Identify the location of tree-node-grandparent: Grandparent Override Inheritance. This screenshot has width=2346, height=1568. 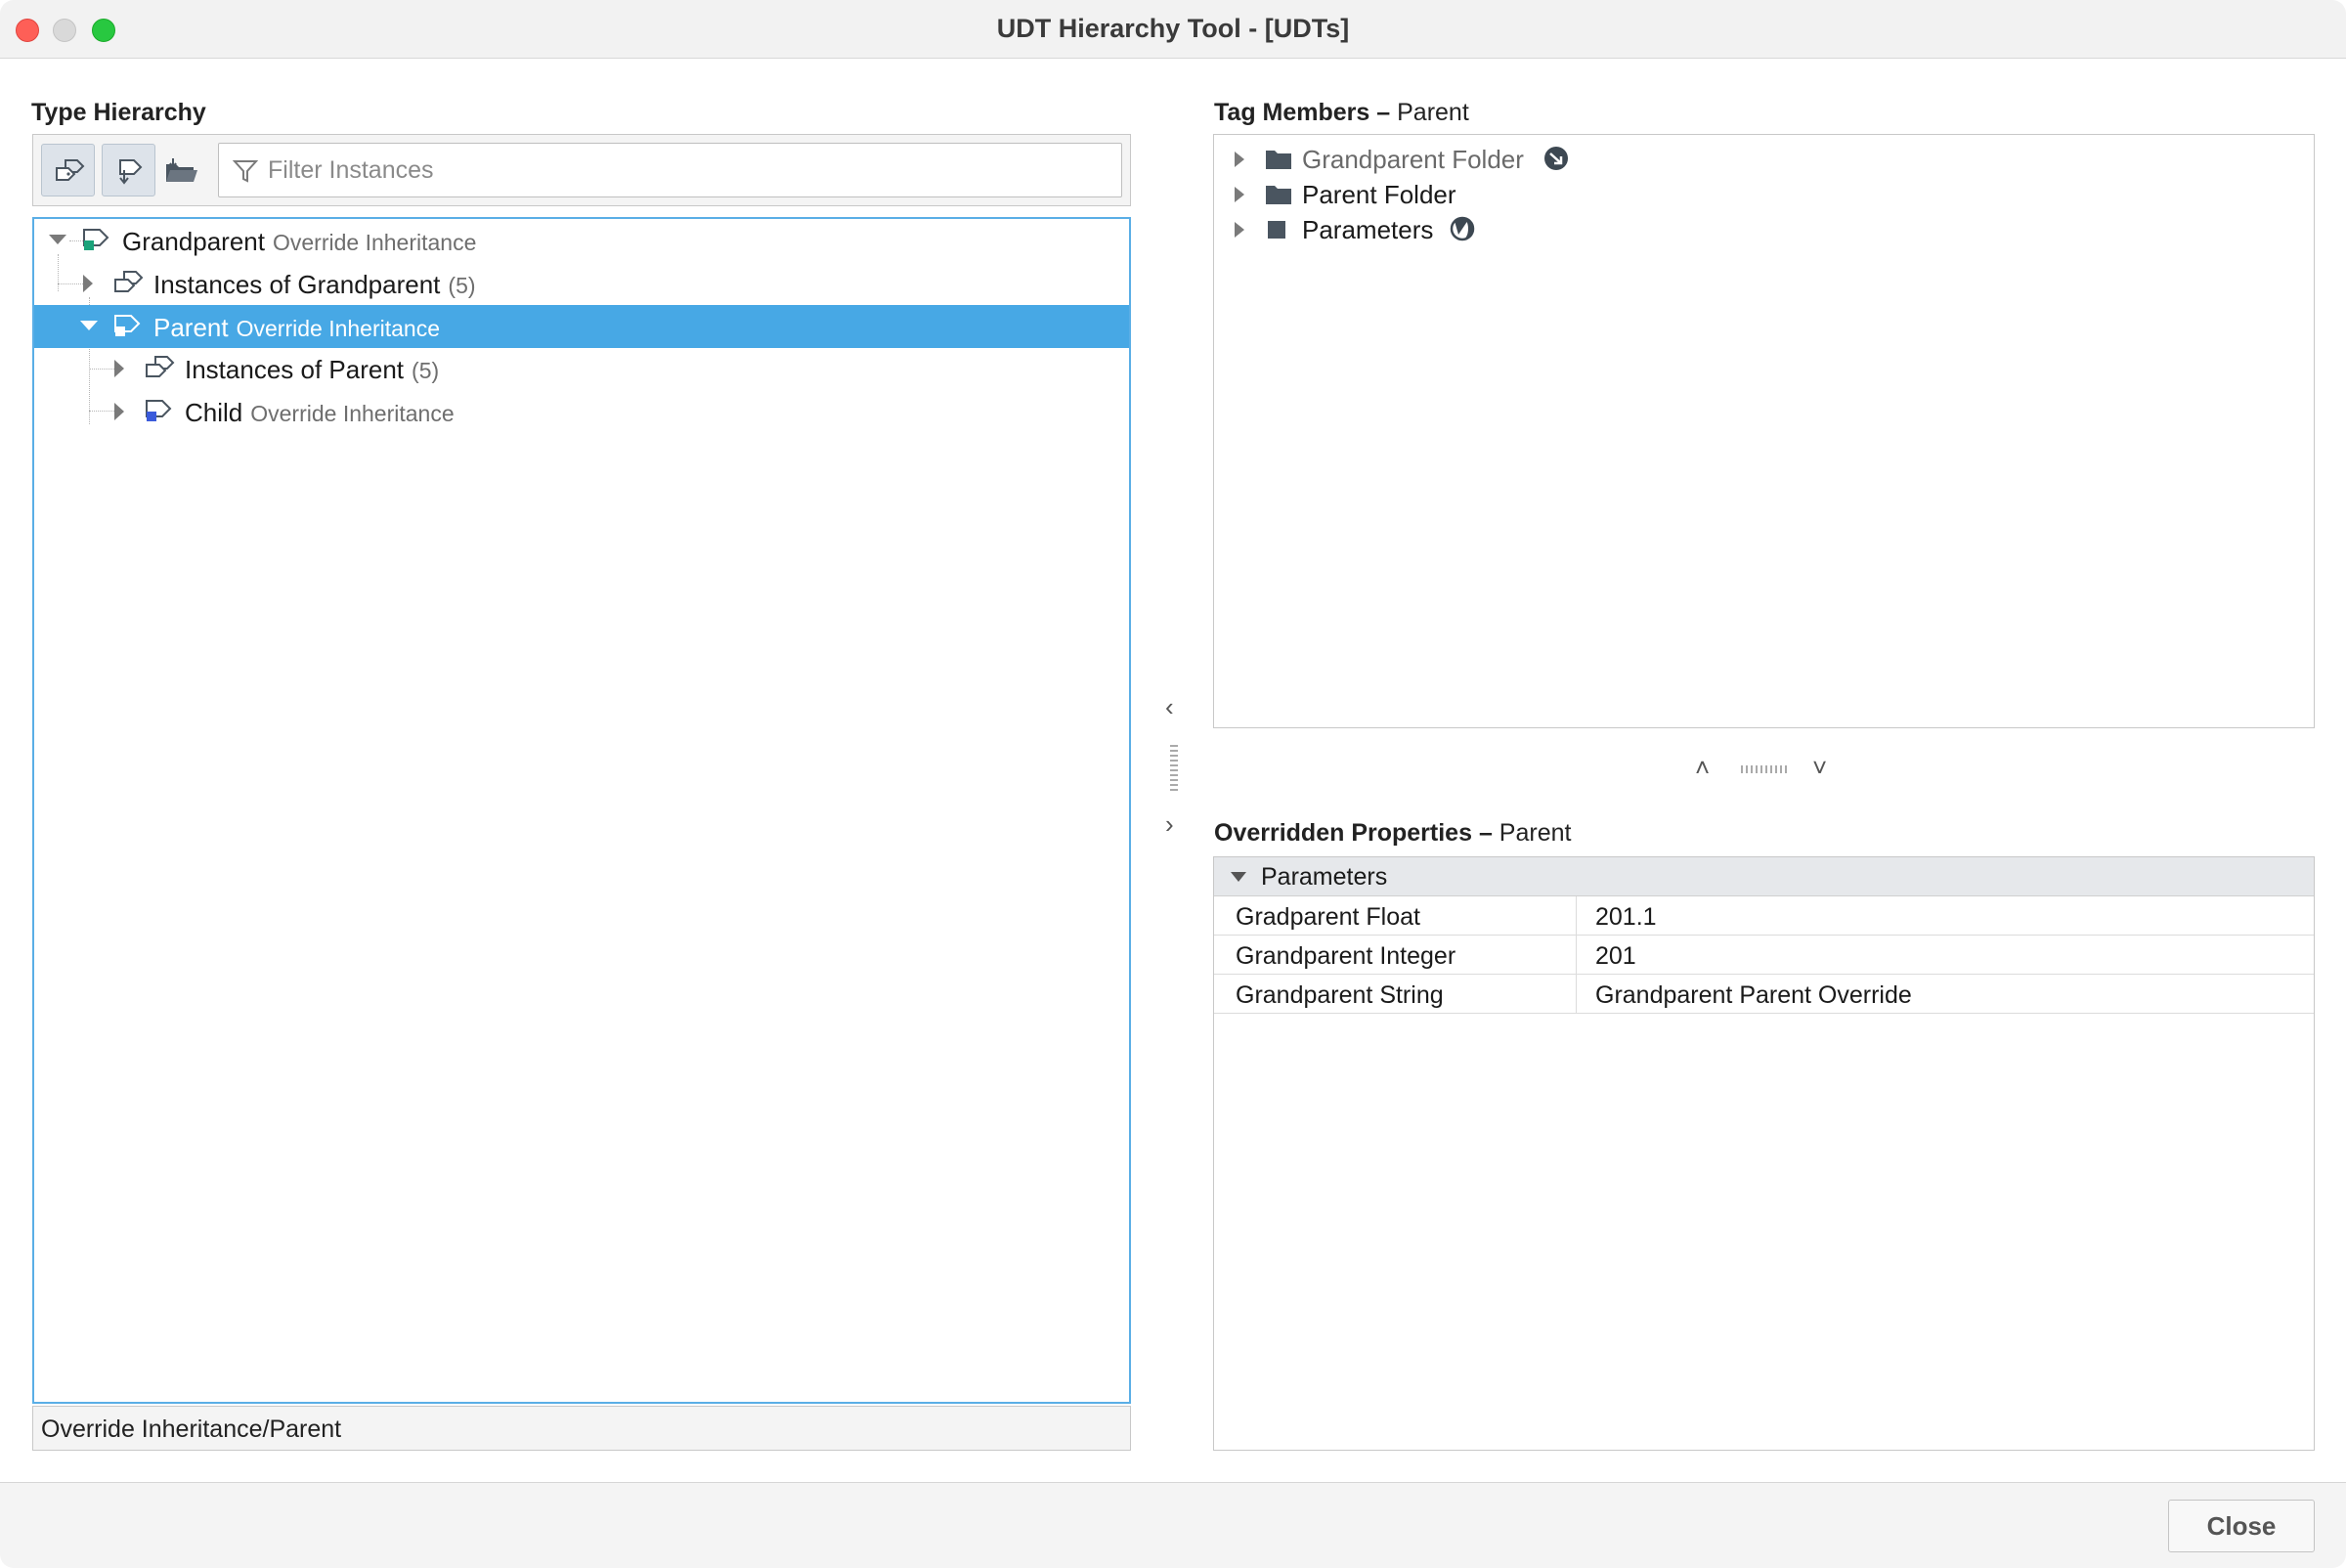
(582, 241).